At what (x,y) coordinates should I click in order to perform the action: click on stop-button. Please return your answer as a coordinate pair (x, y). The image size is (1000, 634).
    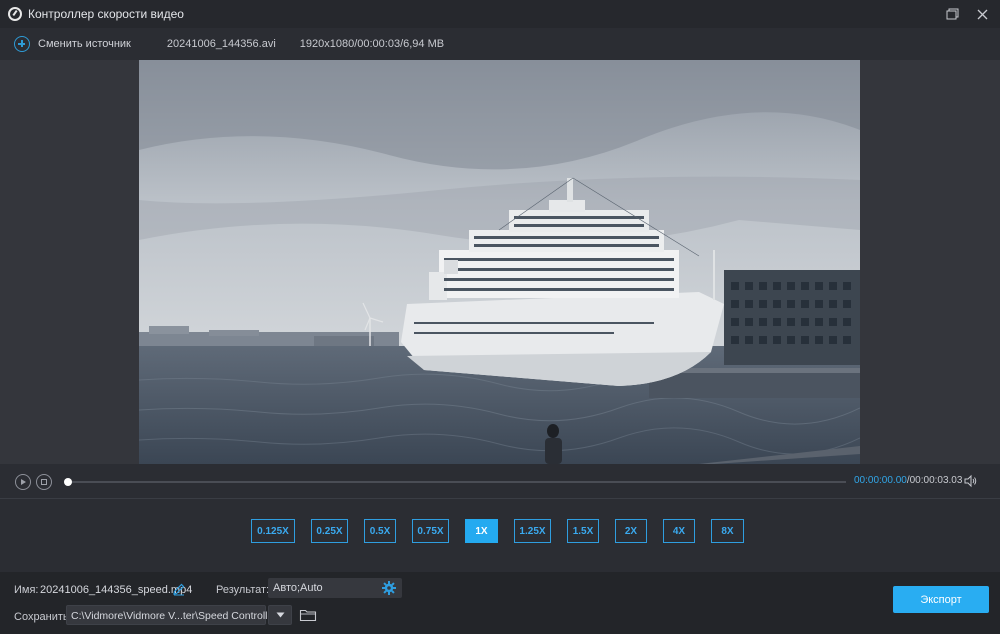
    Looking at the image, I should click on (44, 482).